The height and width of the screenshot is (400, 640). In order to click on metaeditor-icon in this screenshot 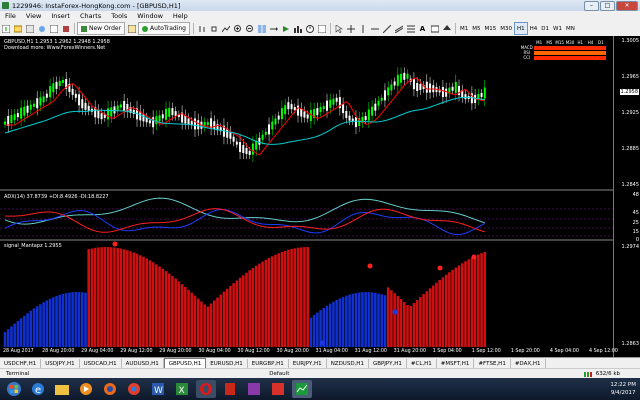, I will do `click(131, 28)`.